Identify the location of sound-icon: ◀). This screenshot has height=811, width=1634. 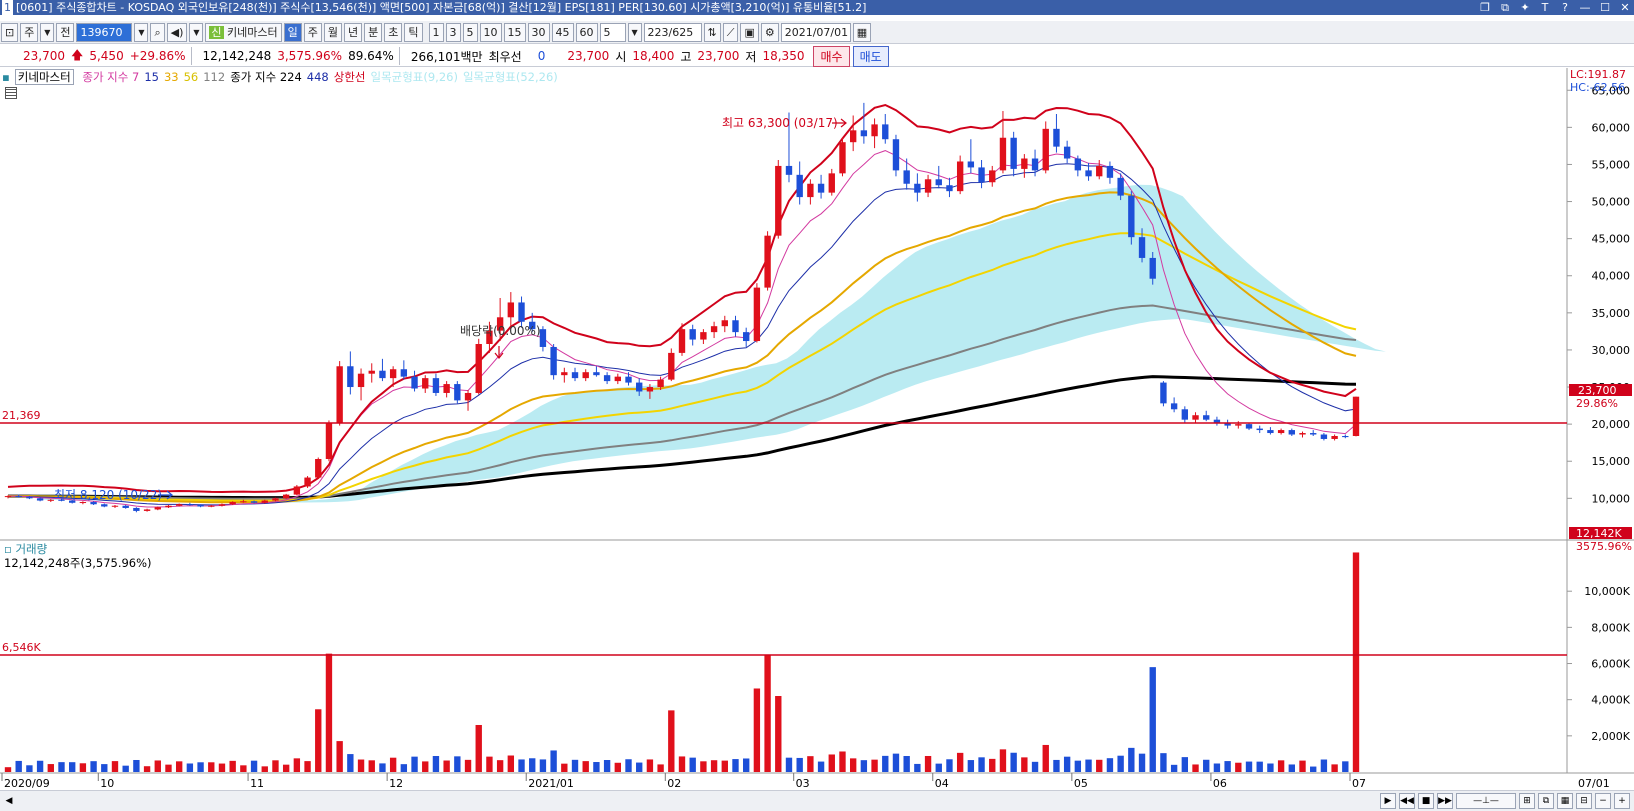
(177, 32).